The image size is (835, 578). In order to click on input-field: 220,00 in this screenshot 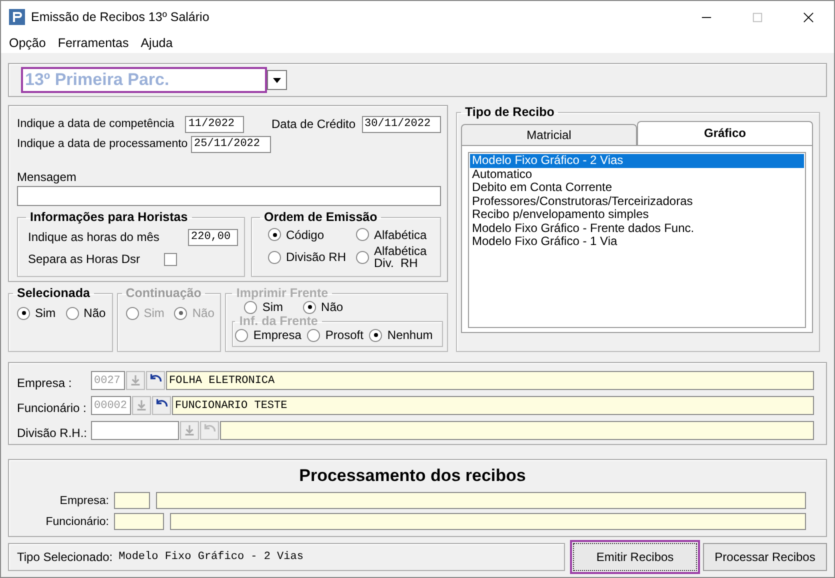, I will do `click(213, 237)`.